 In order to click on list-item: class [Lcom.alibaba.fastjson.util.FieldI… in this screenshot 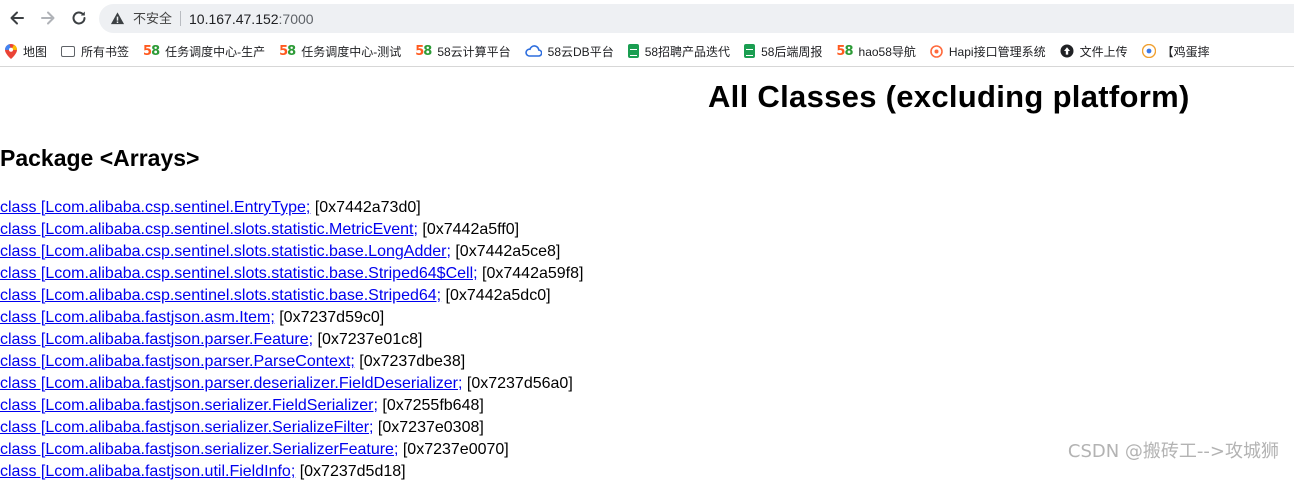, I will do `click(291, 472)`.